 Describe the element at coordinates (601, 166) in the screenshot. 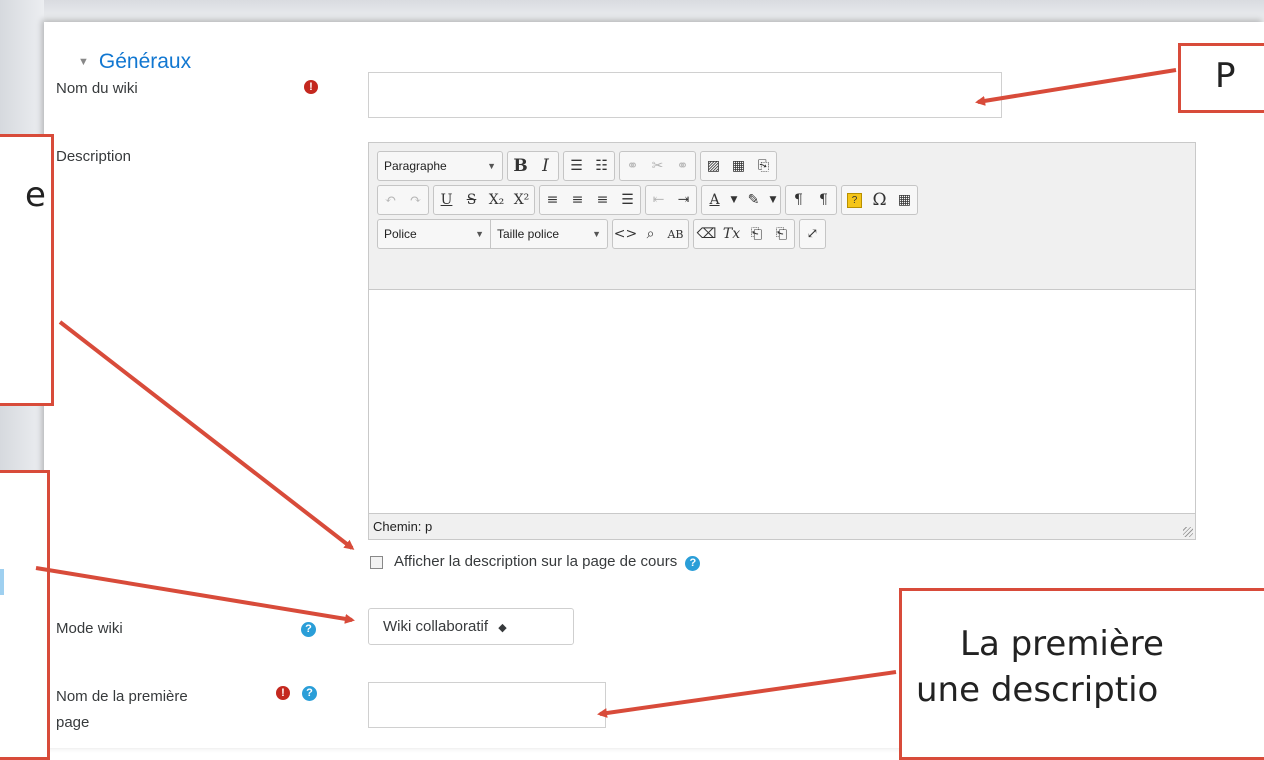

I see `numbered-list-icon: ☷` at that location.